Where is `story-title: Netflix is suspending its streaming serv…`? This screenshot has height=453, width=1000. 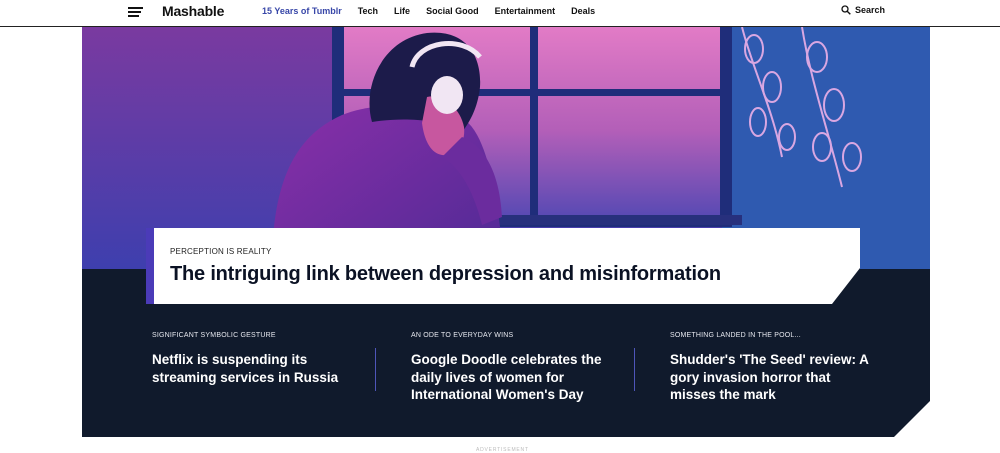
story-title: Netflix is suspending its streaming serv… is located at coordinates (257, 368).